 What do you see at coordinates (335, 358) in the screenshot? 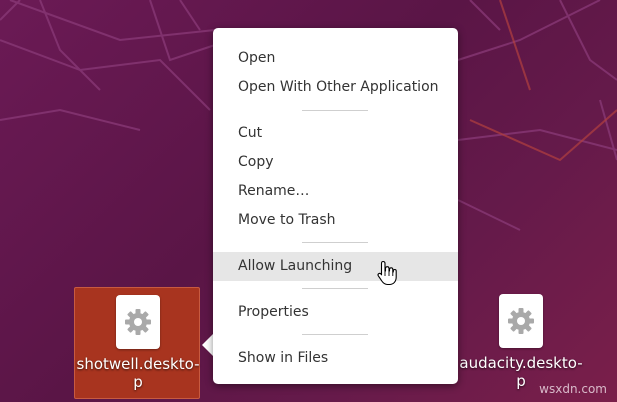
I see `menu-item-show-in-files: Show in Files` at bounding box center [335, 358].